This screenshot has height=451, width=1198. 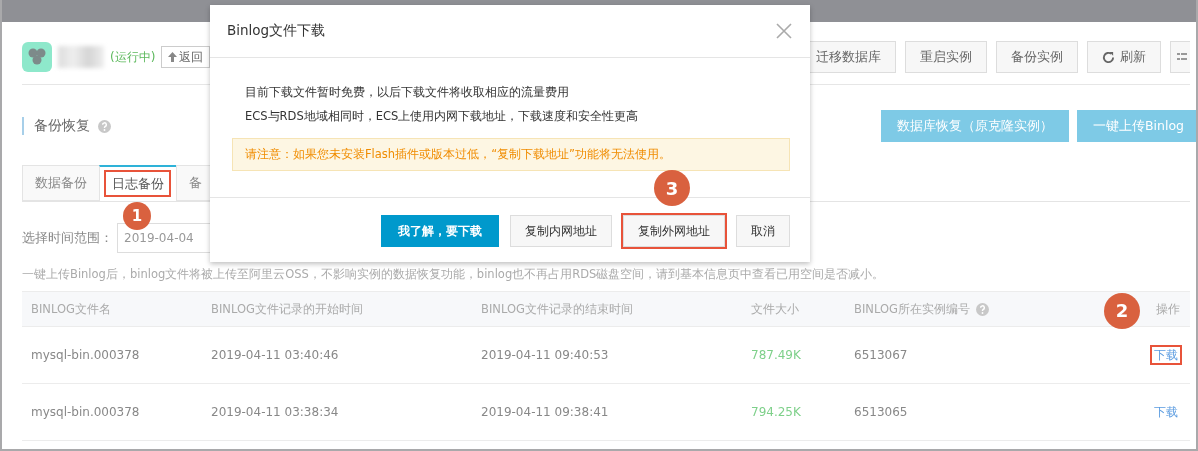 I want to click on table-cell-text: 6513065, so click(x=881, y=412).